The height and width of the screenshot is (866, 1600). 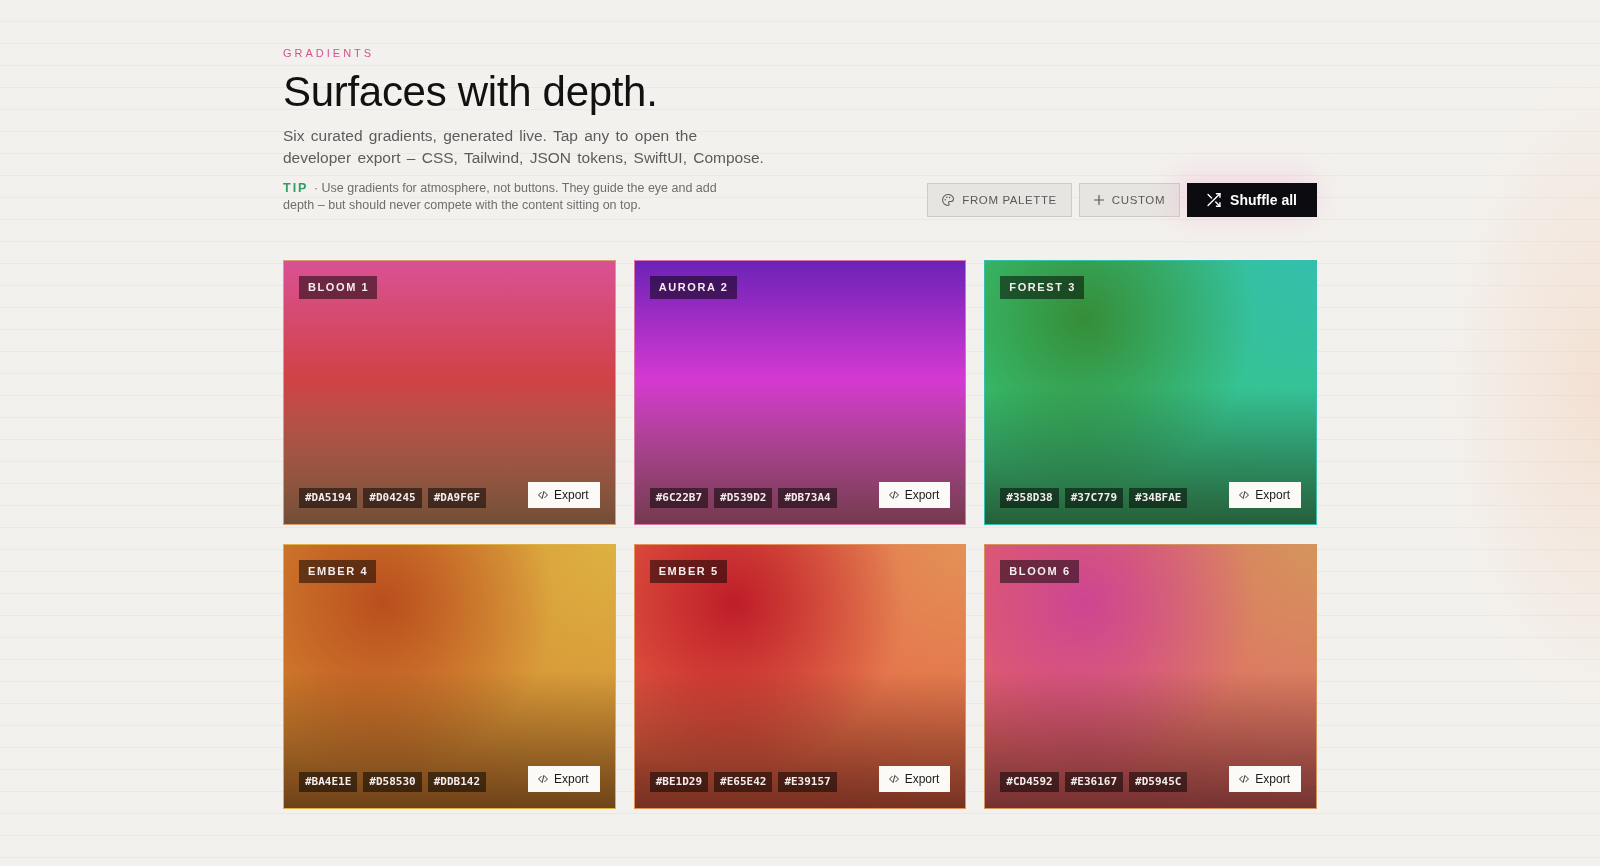 What do you see at coordinates (1158, 498) in the screenshot?
I see `hex-code-tag: #34BFAE` at bounding box center [1158, 498].